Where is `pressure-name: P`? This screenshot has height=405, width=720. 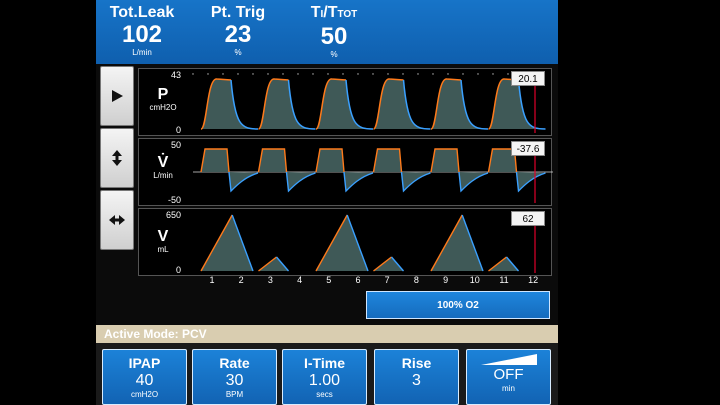 pressure-name: P is located at coordinates (163, 94).